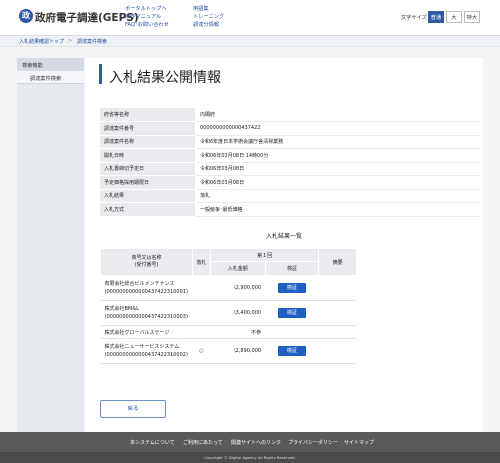  Describe the element at coordinates (283, 236) in the screenshot. I see `results-caption: 入札結果一覧` at that location.